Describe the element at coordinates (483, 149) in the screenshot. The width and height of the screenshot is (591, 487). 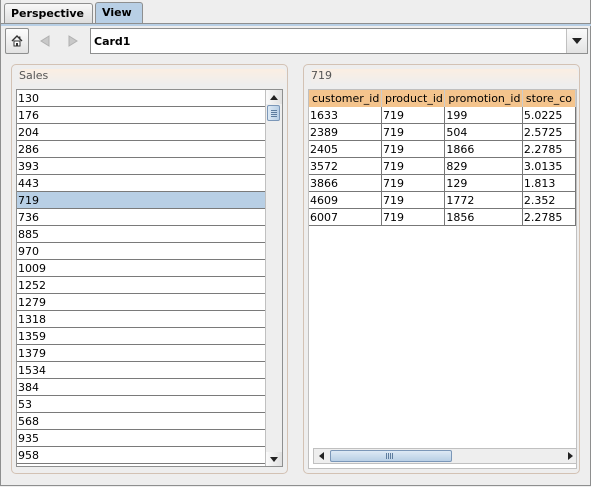
I see `table-cell: 1866` at that location.